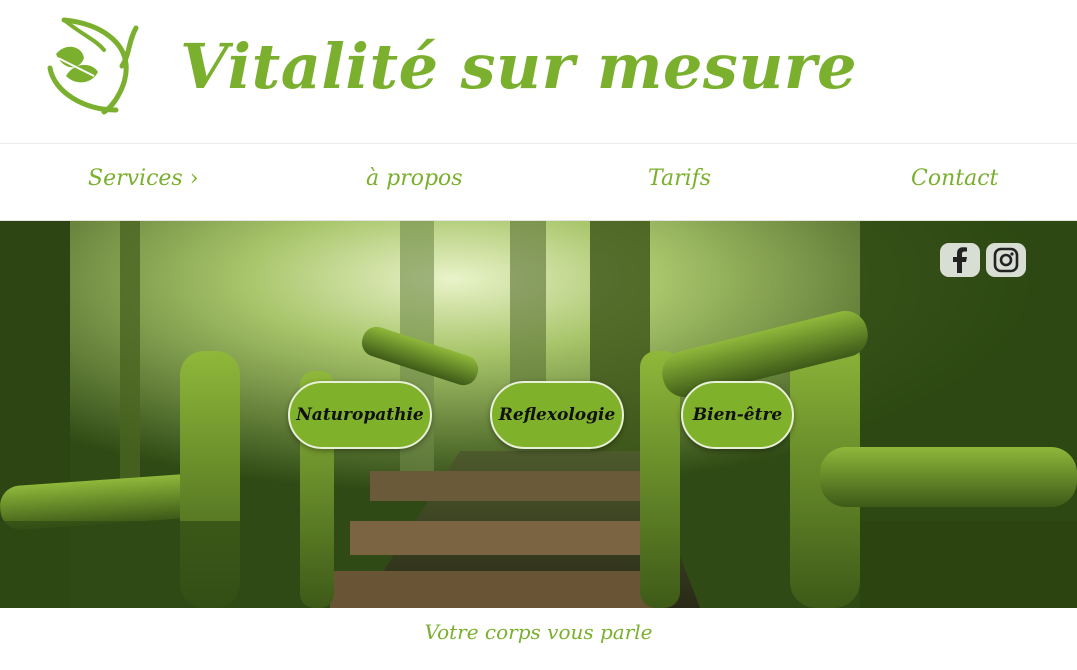 This screenshot has height=670, width=1077. I want to click on site-title: Vitalité sur mesure, so click(518, 66).